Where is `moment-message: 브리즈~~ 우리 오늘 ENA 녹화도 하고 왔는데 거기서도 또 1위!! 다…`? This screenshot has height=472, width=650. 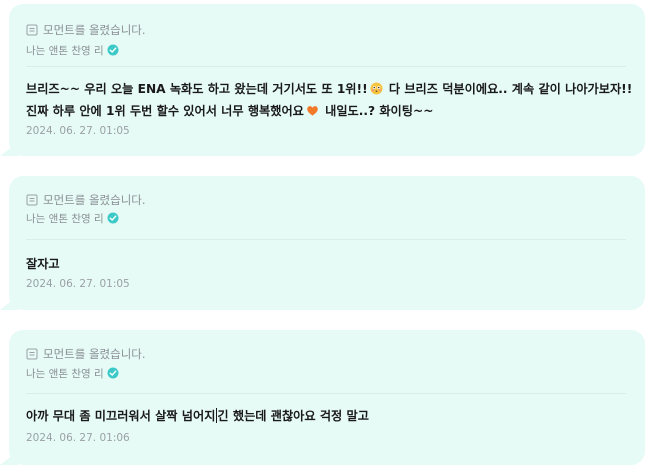
moment-message: 브리즈~~ 우리 오늘 ENA 녹화도 하고 왔는데 거기서도 또 1위!! 다… is located at coordinates (329, 100).